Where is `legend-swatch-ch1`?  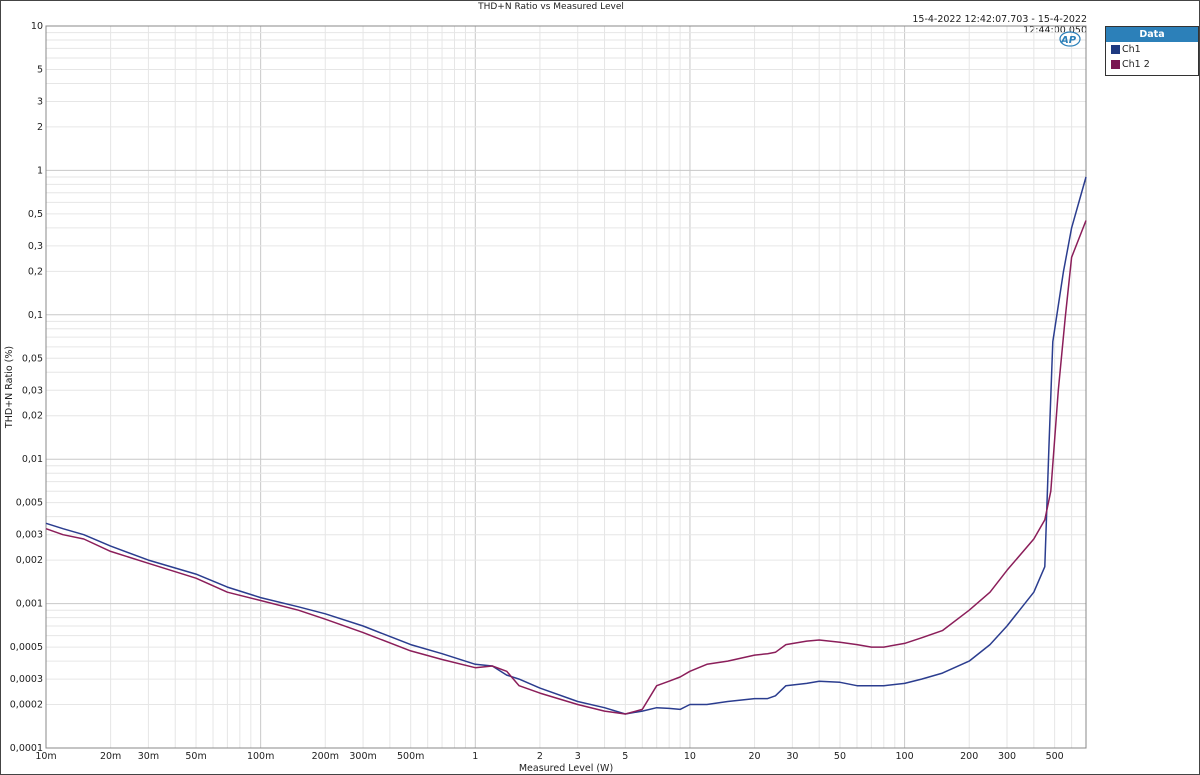 legend-swatch-ch1 is located at coordinates (1115, 49).